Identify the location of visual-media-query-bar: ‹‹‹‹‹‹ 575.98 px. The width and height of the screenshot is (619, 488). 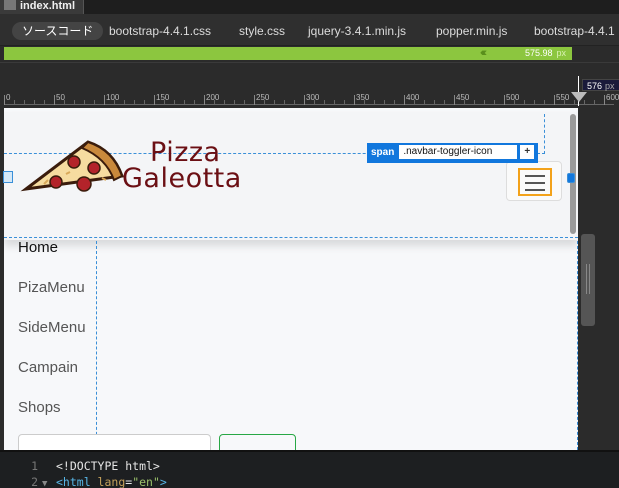
(309, 54).